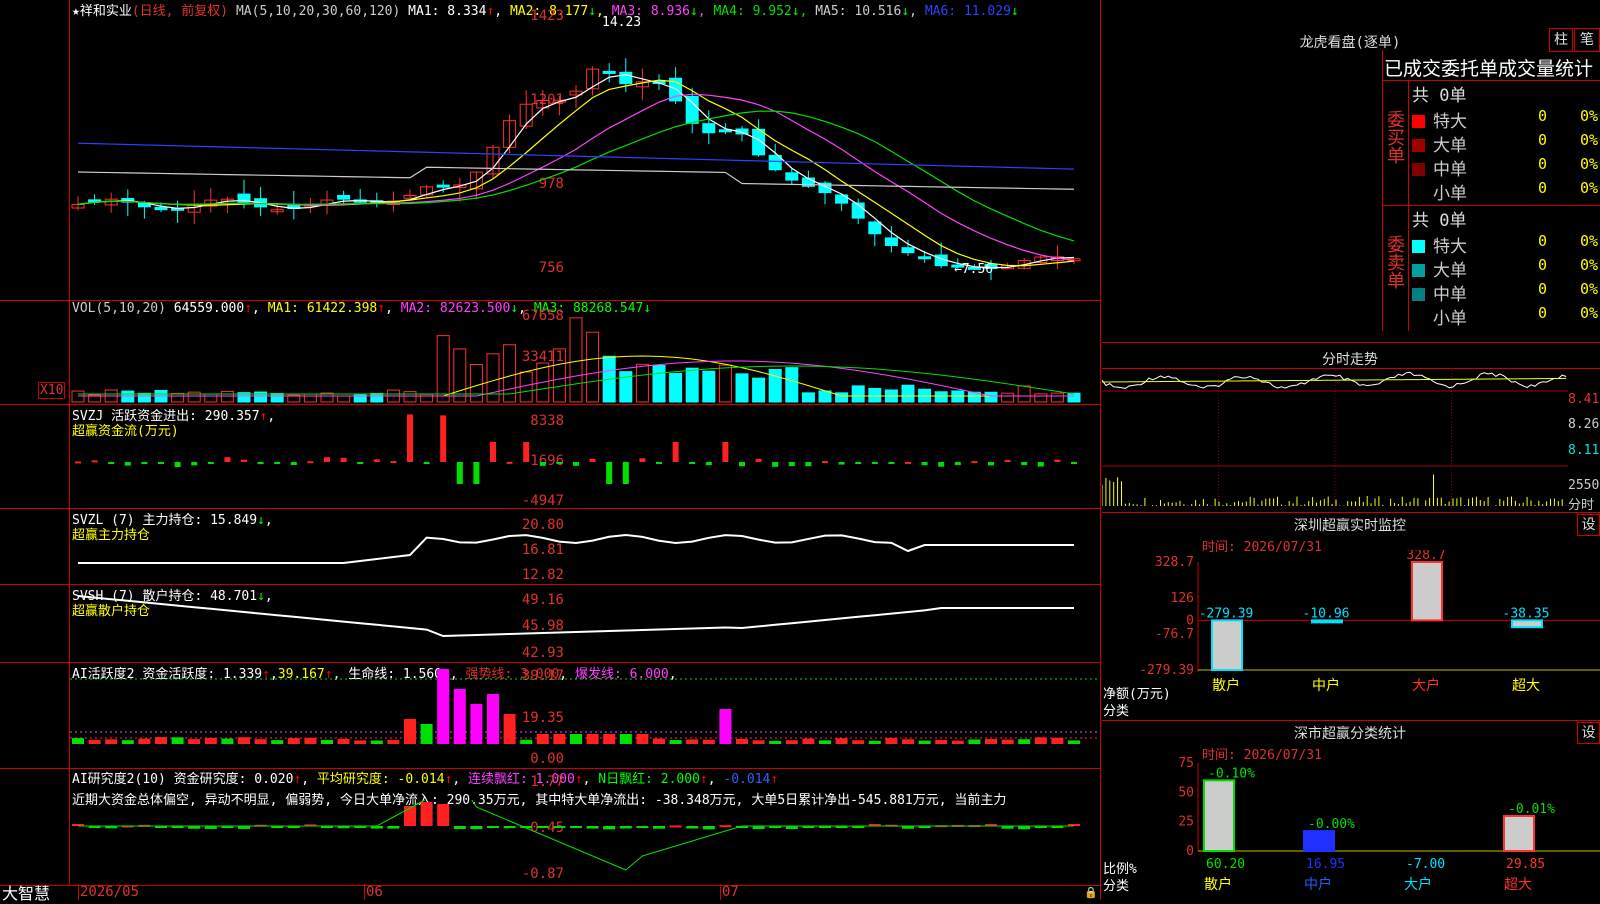 This screenshot has height=904, width=1600. What do you see at coordinates (1335, 440) in the screenshot?
I see `fenshi-svg` at bounding box center [1335, 440].